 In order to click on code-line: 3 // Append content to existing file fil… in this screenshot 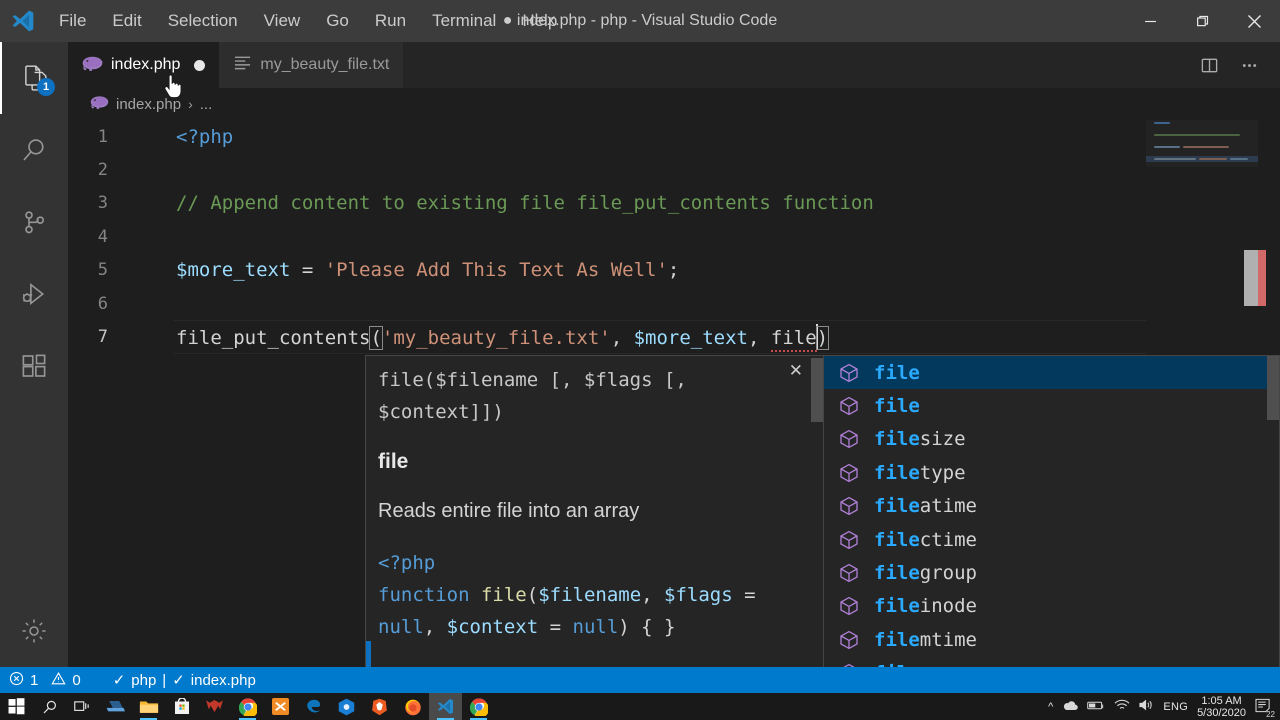, I will do `click(674, 203)`.